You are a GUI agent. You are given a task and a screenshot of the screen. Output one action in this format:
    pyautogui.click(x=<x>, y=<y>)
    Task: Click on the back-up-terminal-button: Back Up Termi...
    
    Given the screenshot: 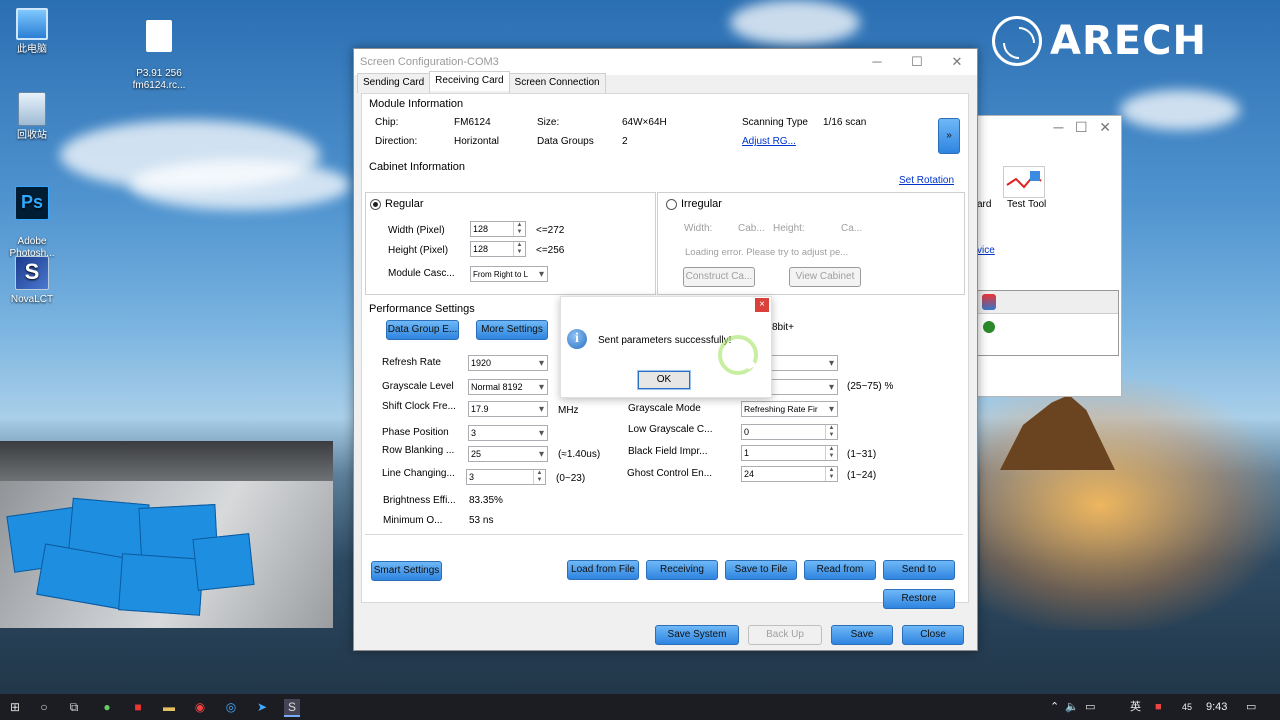 What is the action you would take?
    pyautogui.click(x=785, y=635)
    